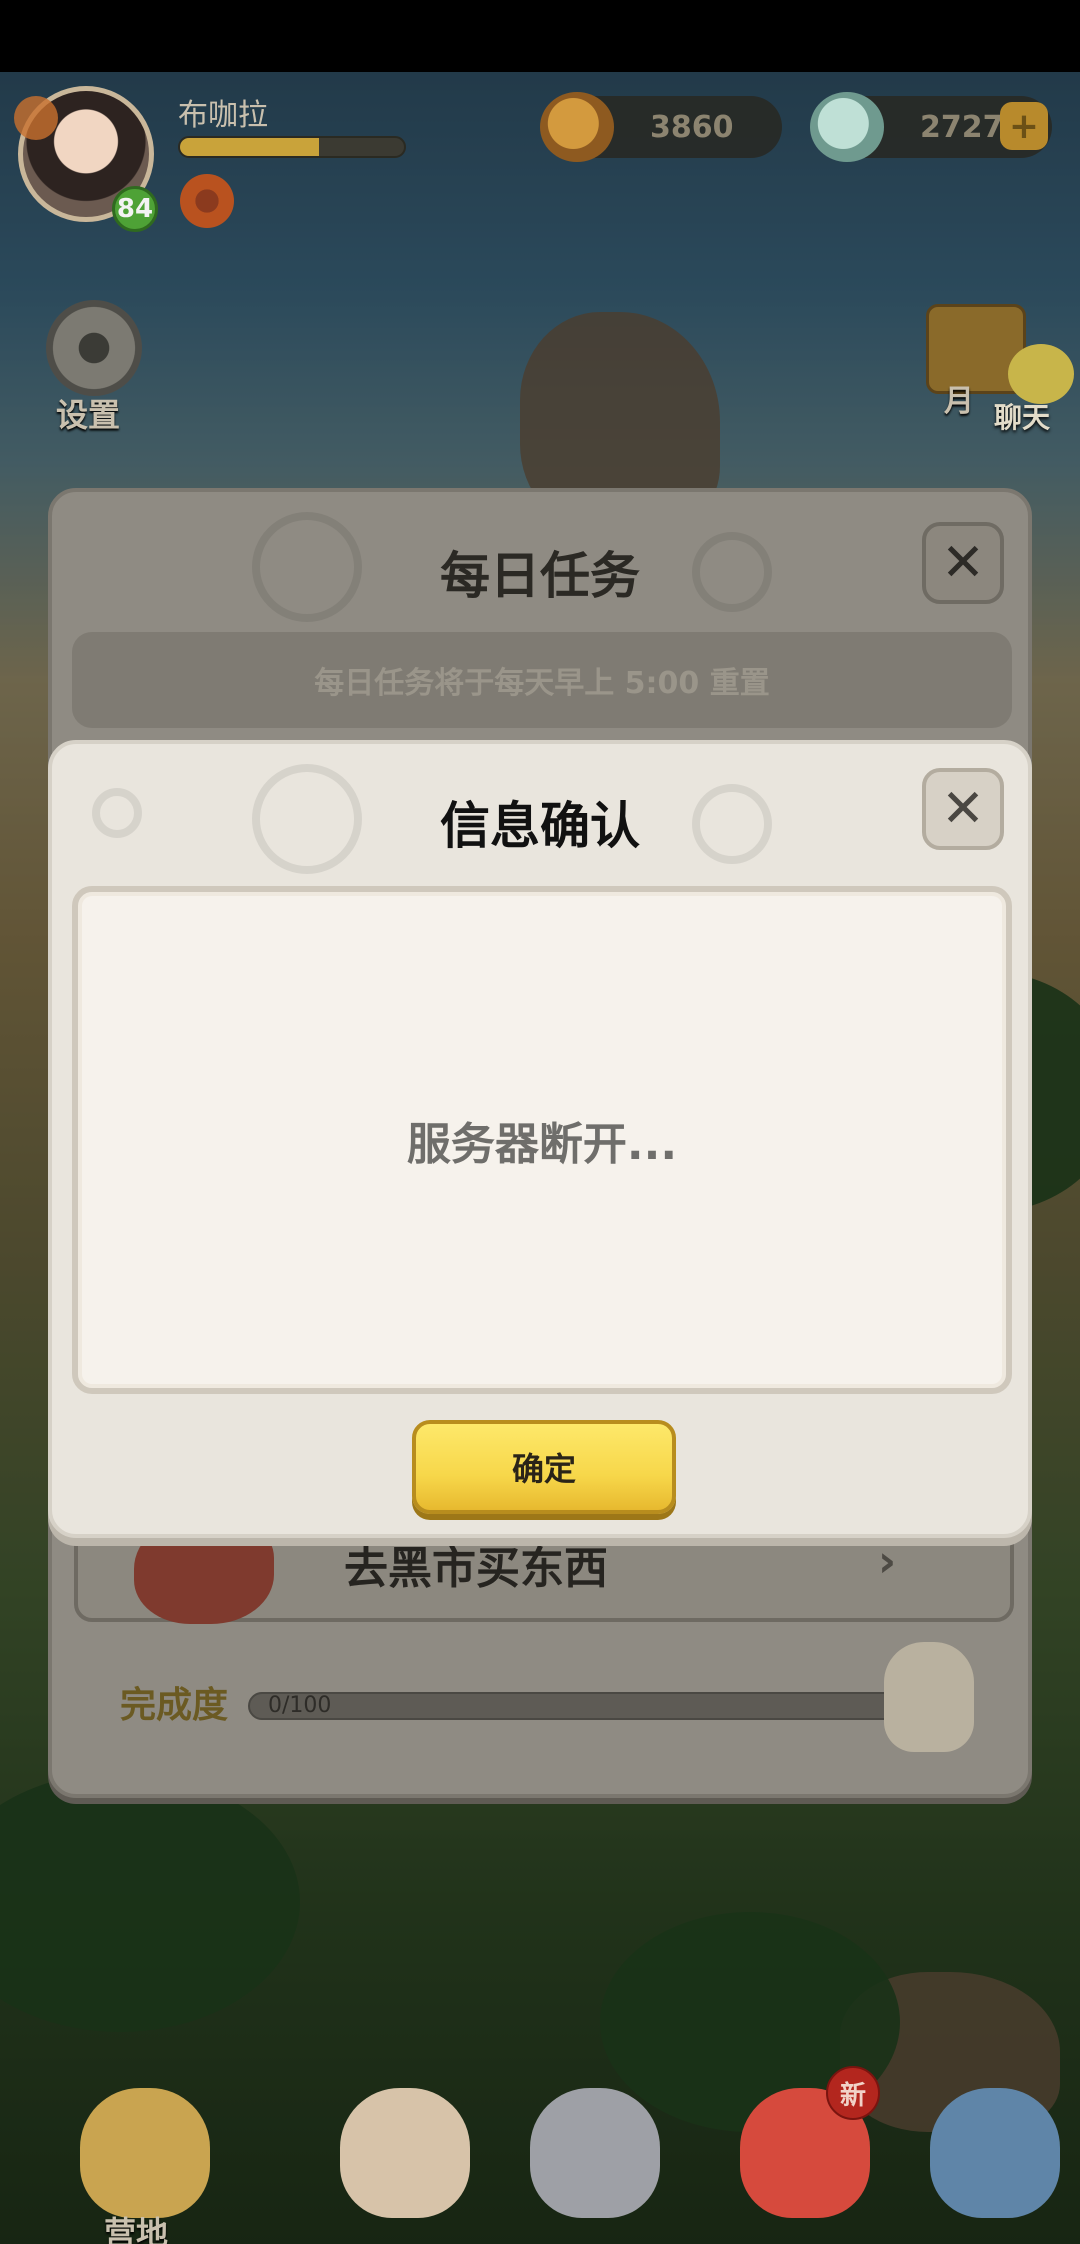 Image resolution: width=1080 pixels, height=2244 pixels. I want to click on nav-map, so click(985, 2166).